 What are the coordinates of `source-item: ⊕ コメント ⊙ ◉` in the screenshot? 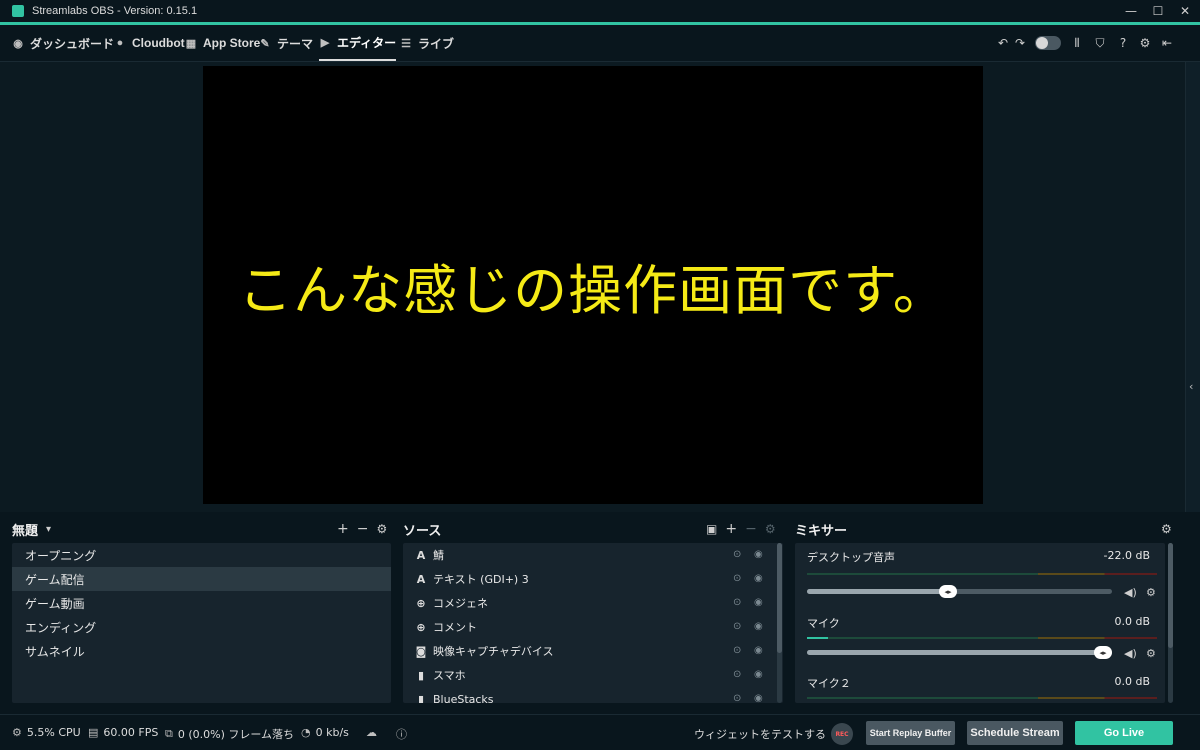 It's located at (593, 627).